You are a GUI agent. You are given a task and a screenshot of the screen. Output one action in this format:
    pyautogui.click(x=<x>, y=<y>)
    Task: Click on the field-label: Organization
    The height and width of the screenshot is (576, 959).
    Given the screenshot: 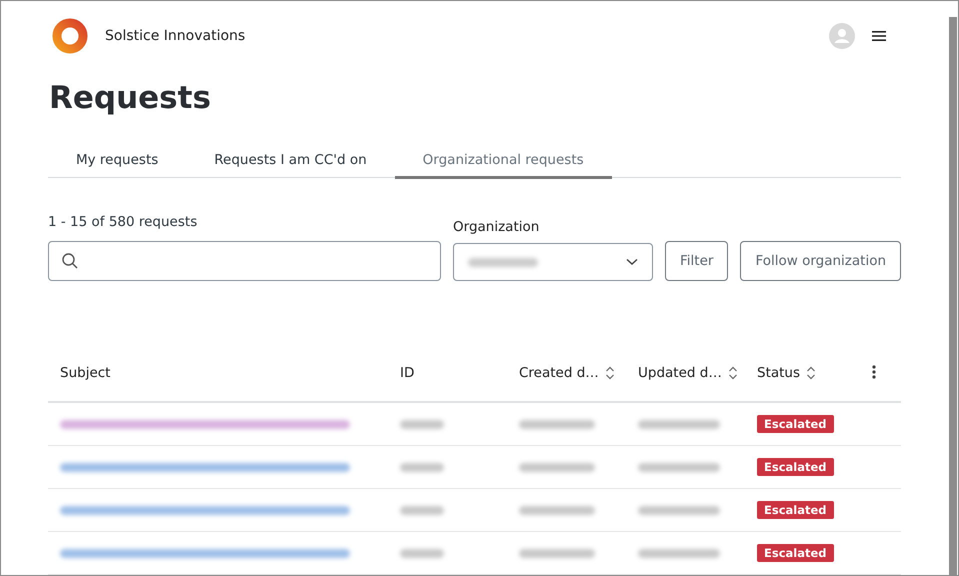 What is the action you would take?
    pyautogui.click(x=496, y=227)
    